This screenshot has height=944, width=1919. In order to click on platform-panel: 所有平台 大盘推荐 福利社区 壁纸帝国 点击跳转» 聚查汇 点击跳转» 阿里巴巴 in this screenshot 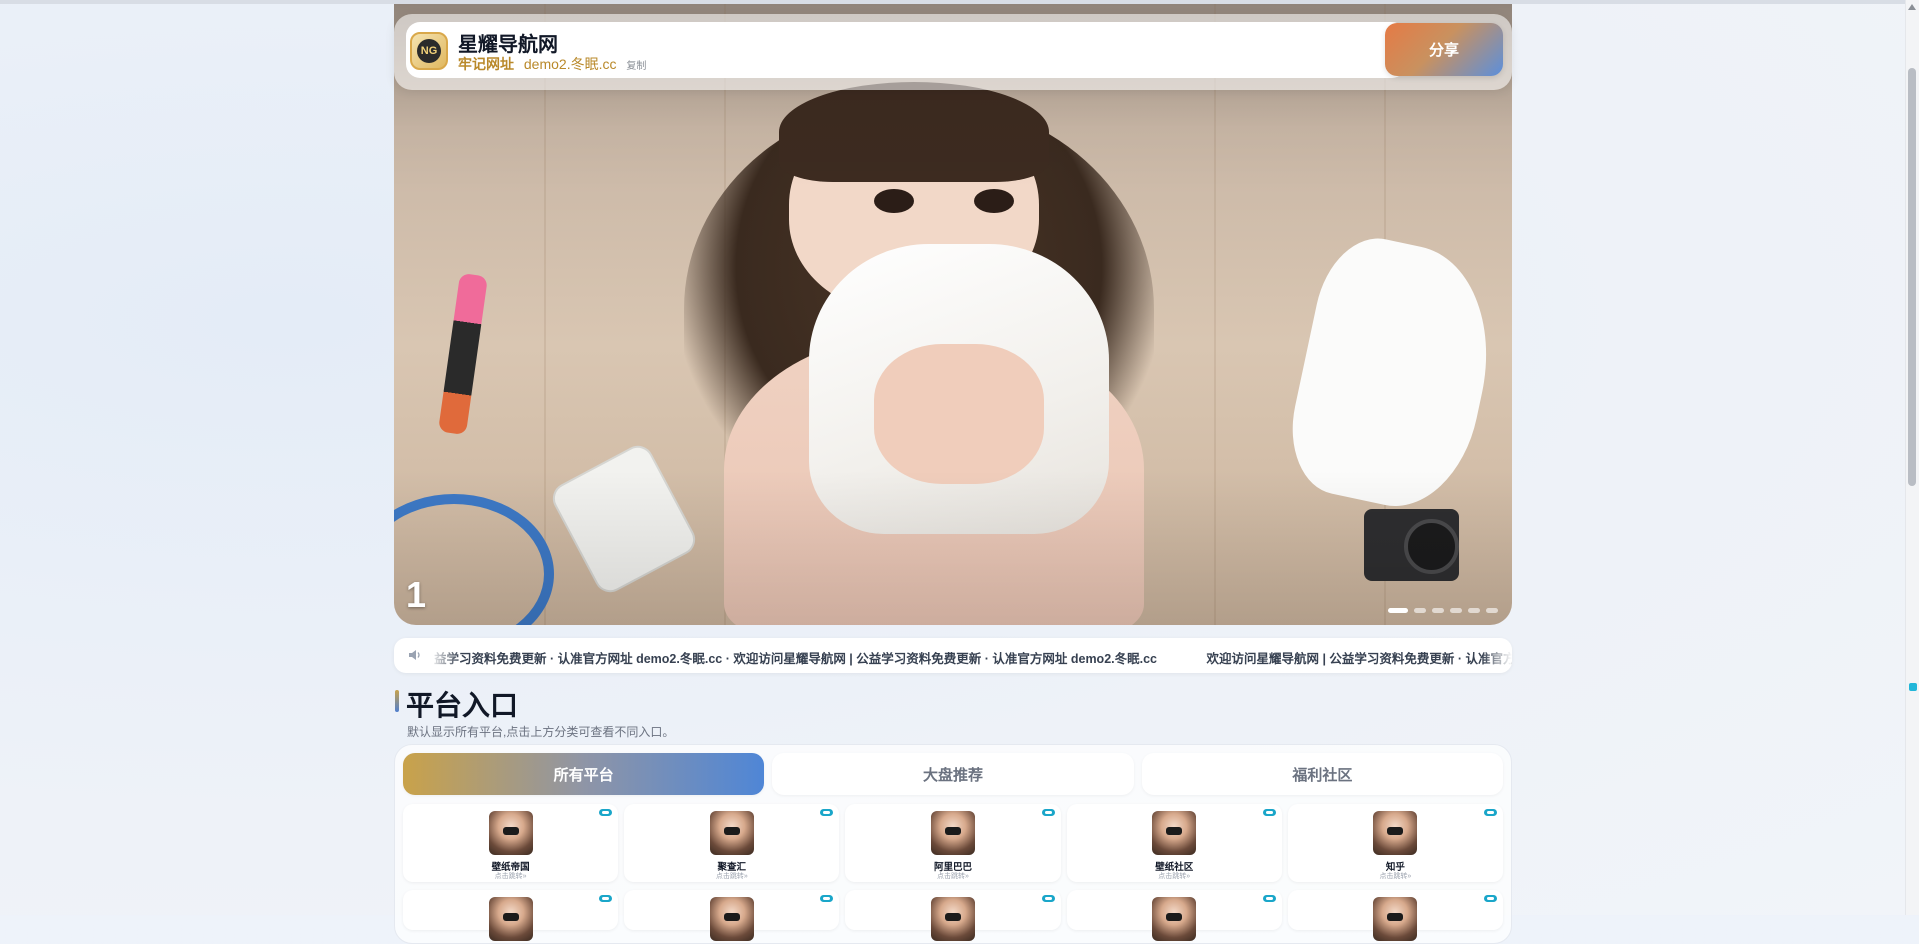, I will do `click(953, 844)`.